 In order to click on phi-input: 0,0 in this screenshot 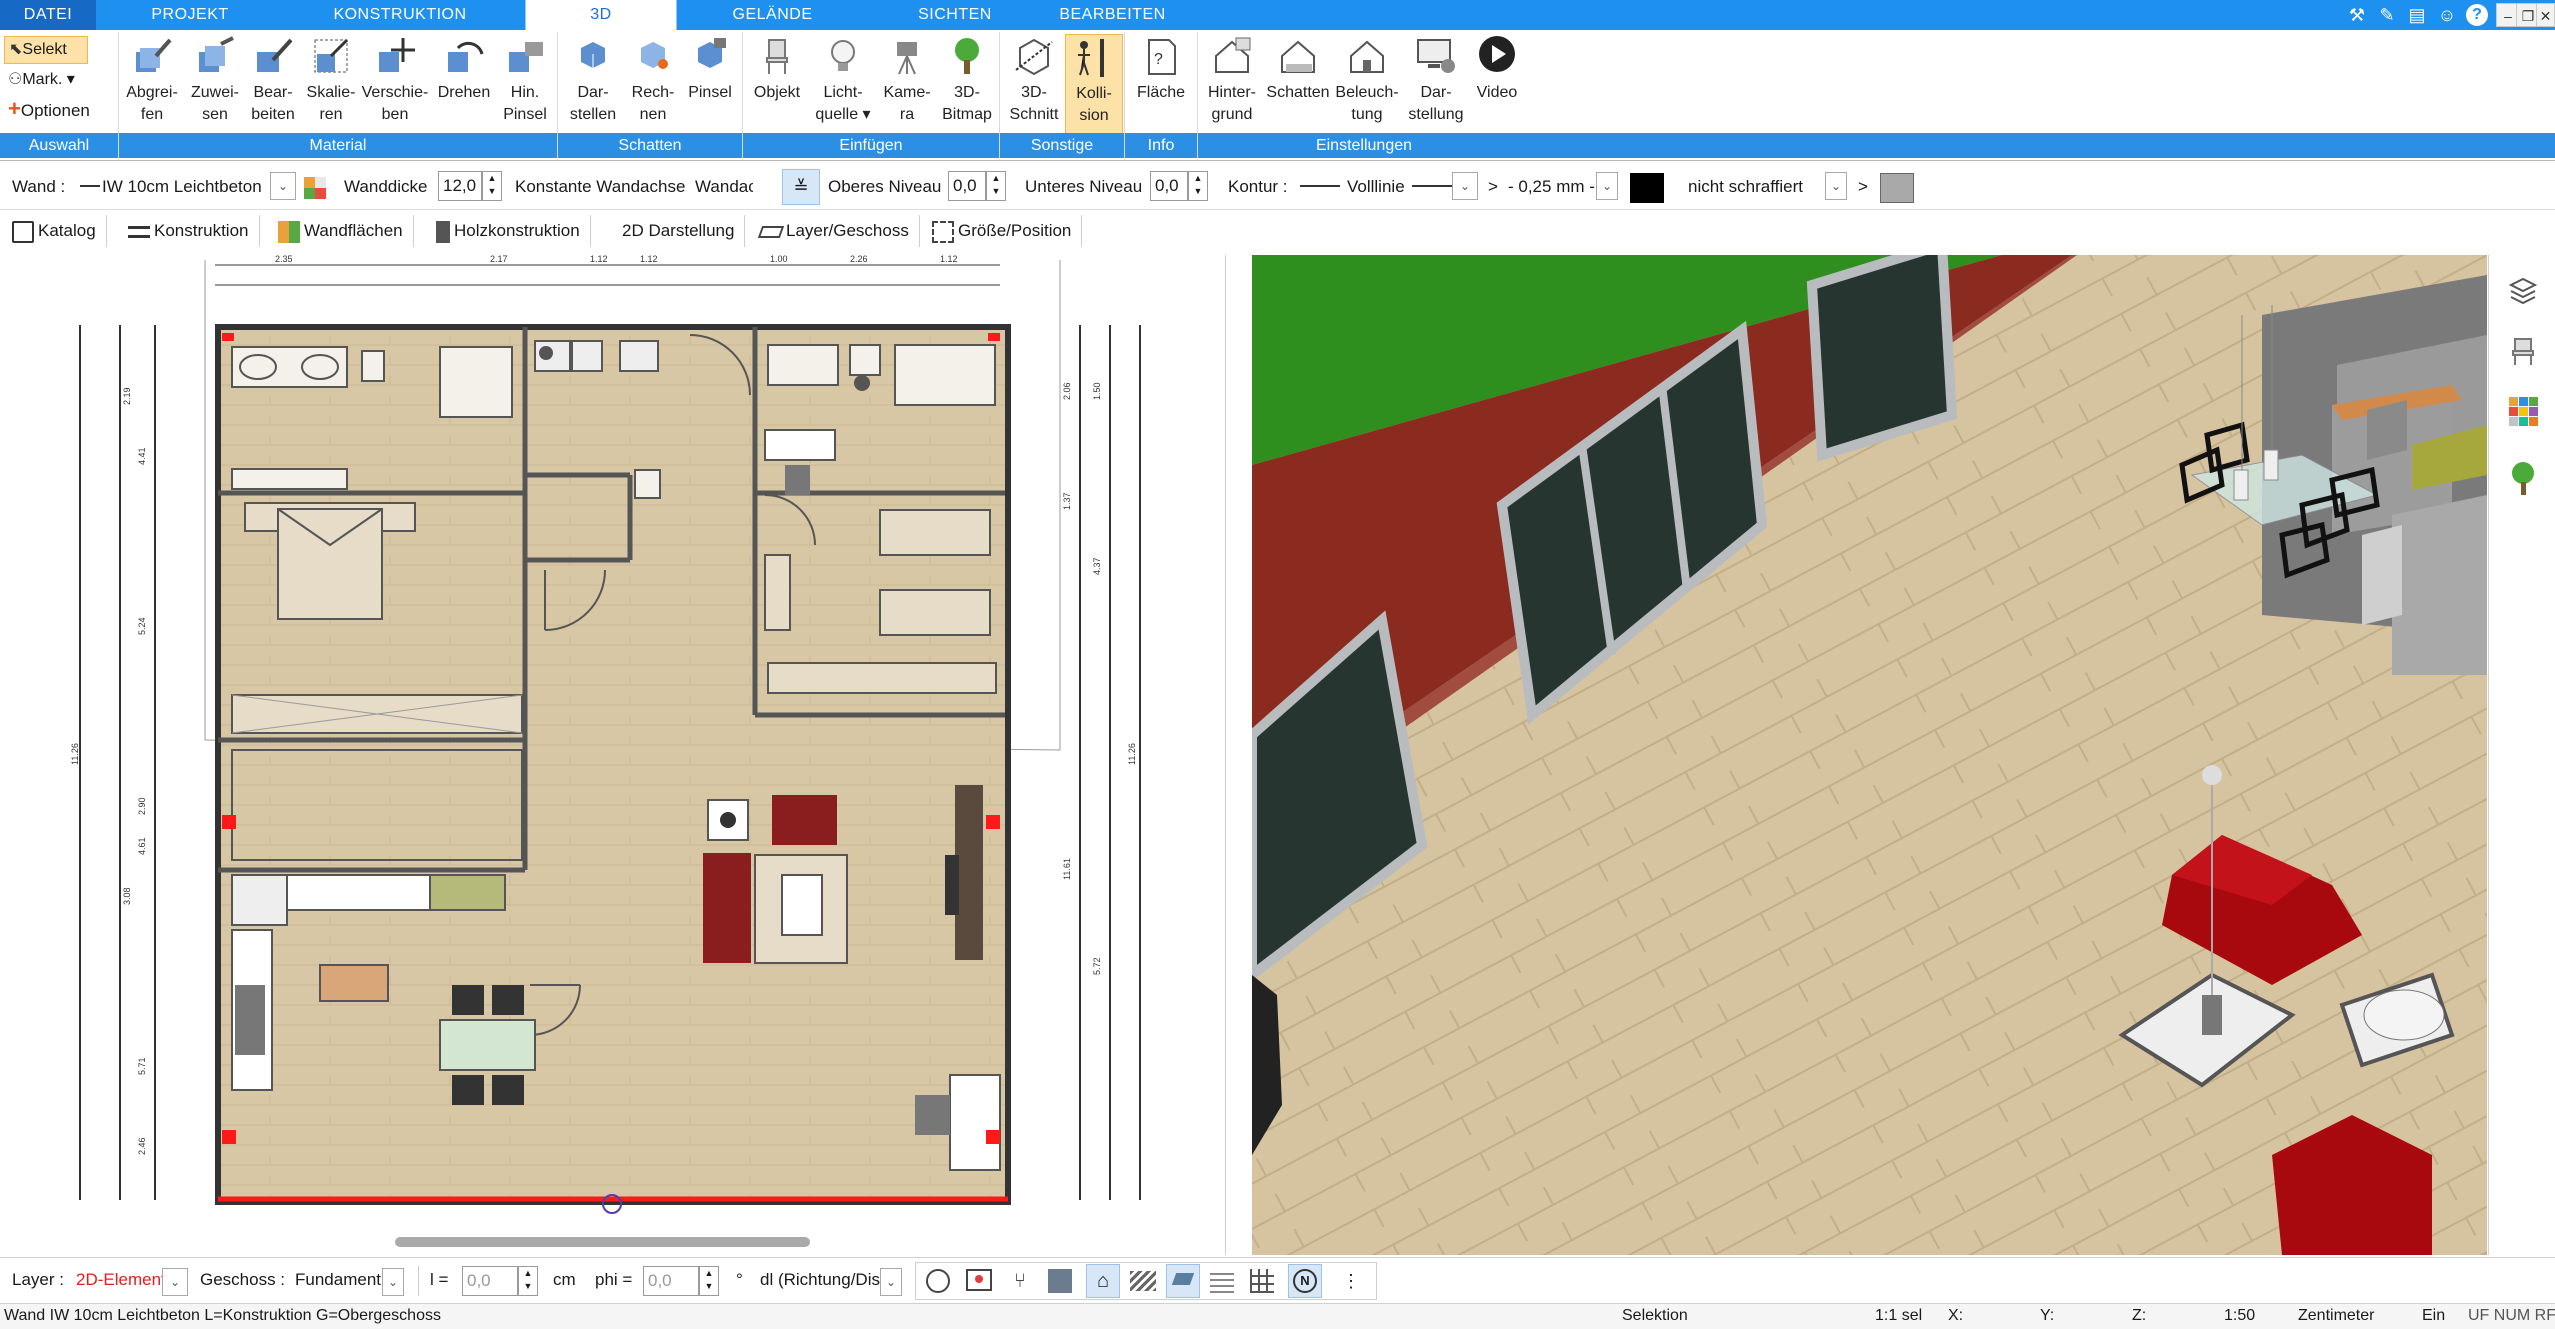, I will do `click(671, 1281)`.